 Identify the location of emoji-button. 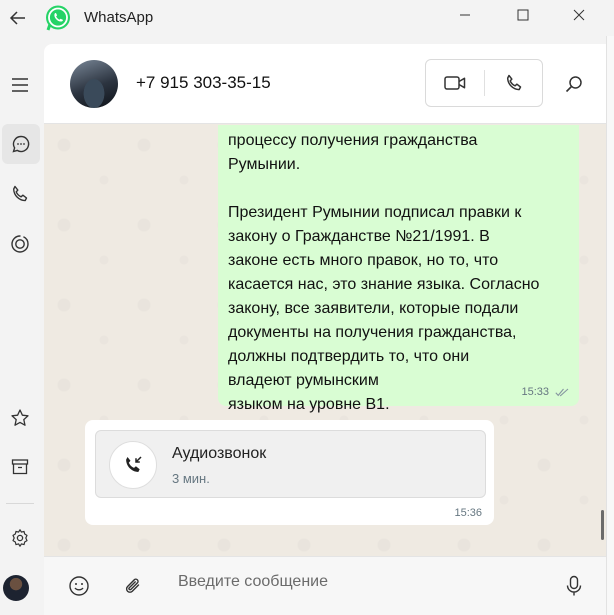
(79, 586).